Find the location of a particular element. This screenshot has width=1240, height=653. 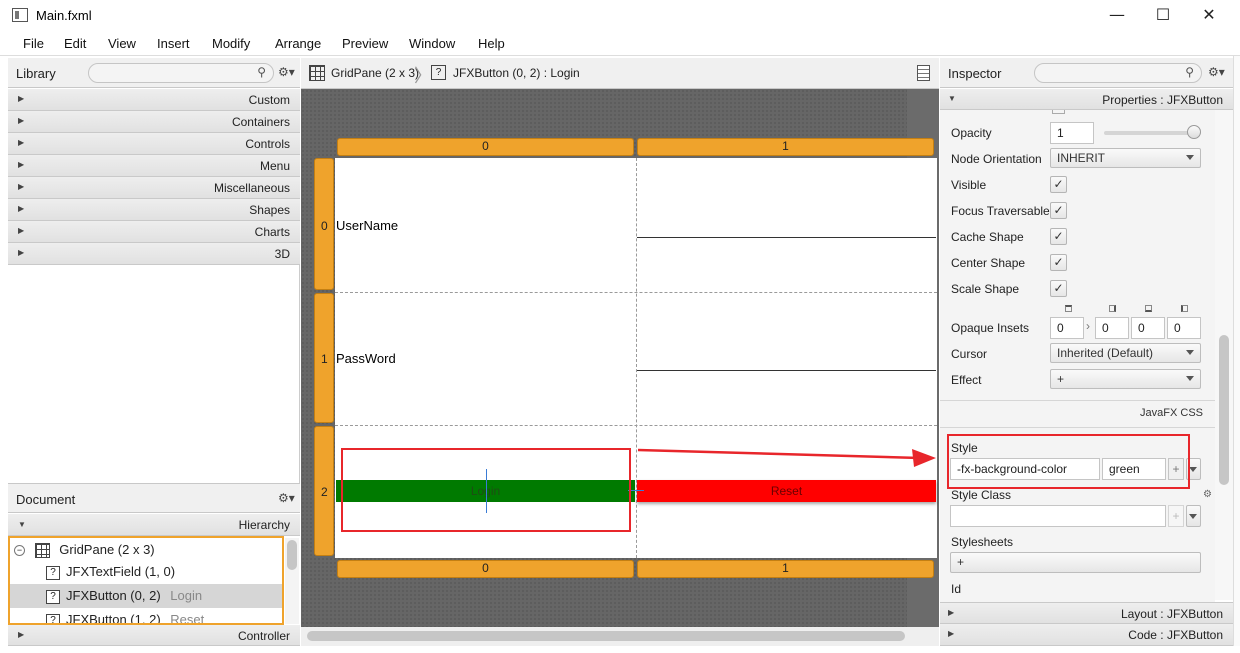

column-footer-1: 1 is located at coordinates (785, 569).